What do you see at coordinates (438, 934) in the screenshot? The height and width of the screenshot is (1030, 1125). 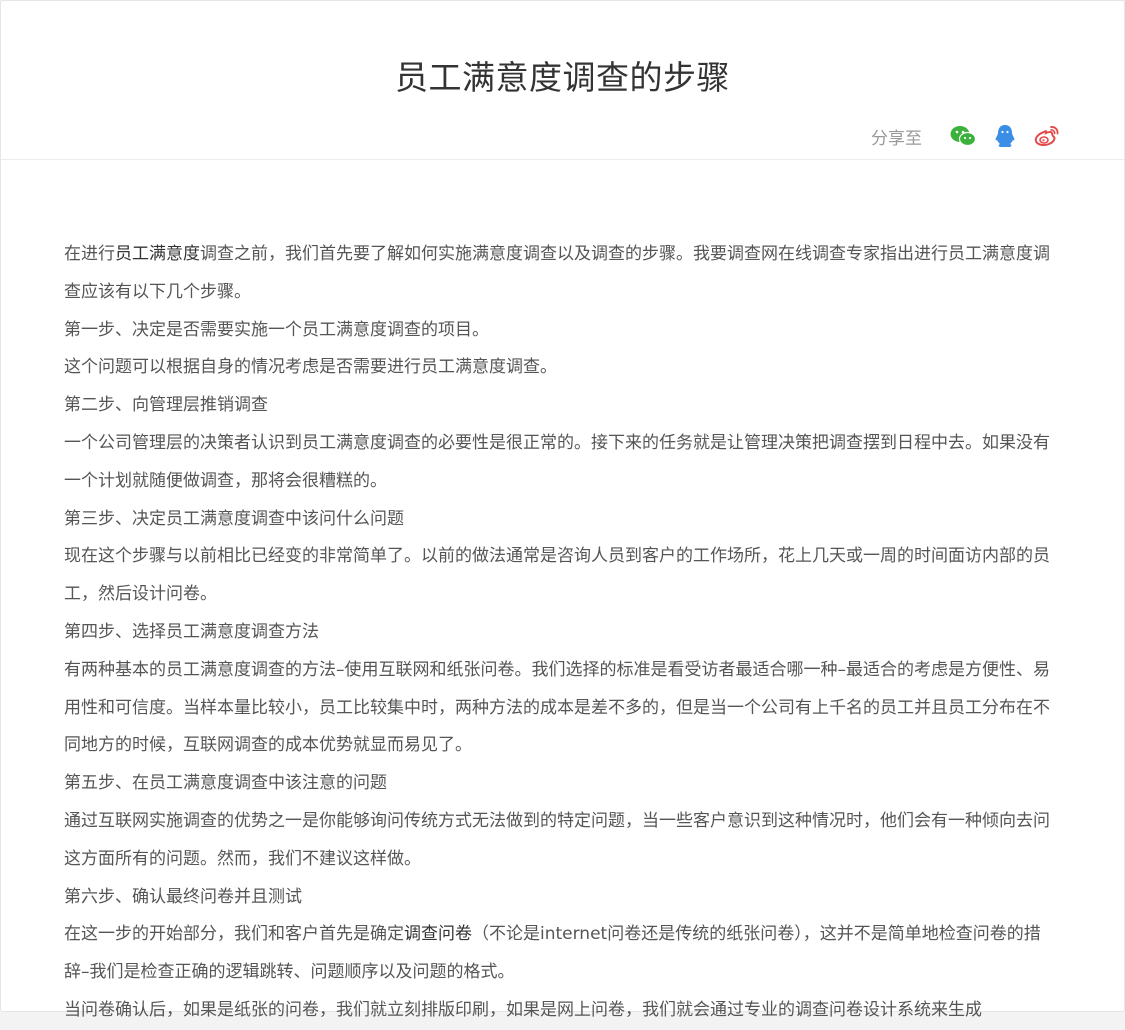 I see `keyword-link: 调查问卷` at bounding box center [438, 934].